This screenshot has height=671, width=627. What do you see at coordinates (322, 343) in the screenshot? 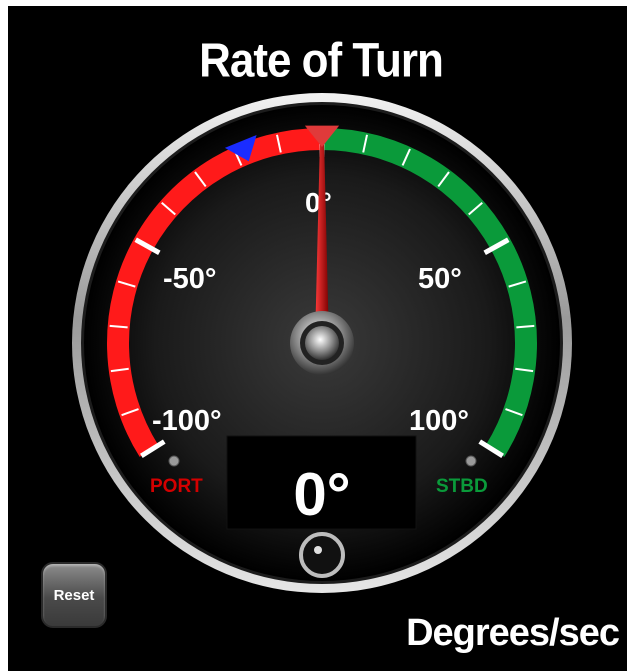
I see `needle-hub-cap` at bounding box center [322, 343].